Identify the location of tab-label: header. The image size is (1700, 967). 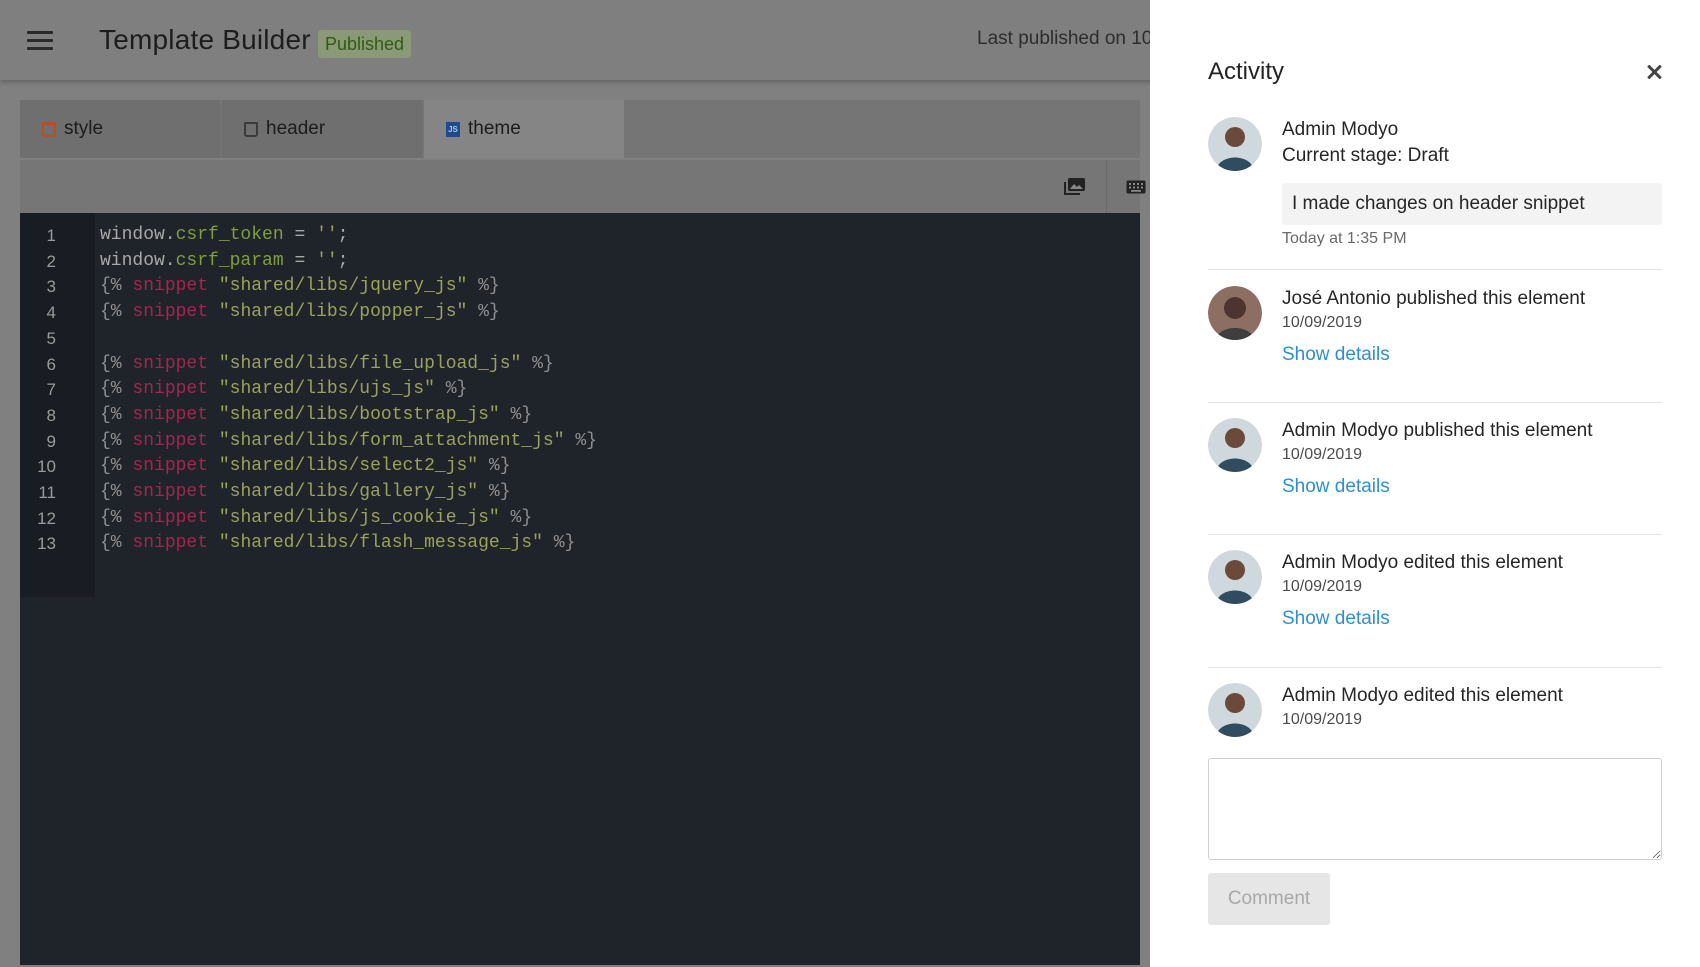
(296, 128).